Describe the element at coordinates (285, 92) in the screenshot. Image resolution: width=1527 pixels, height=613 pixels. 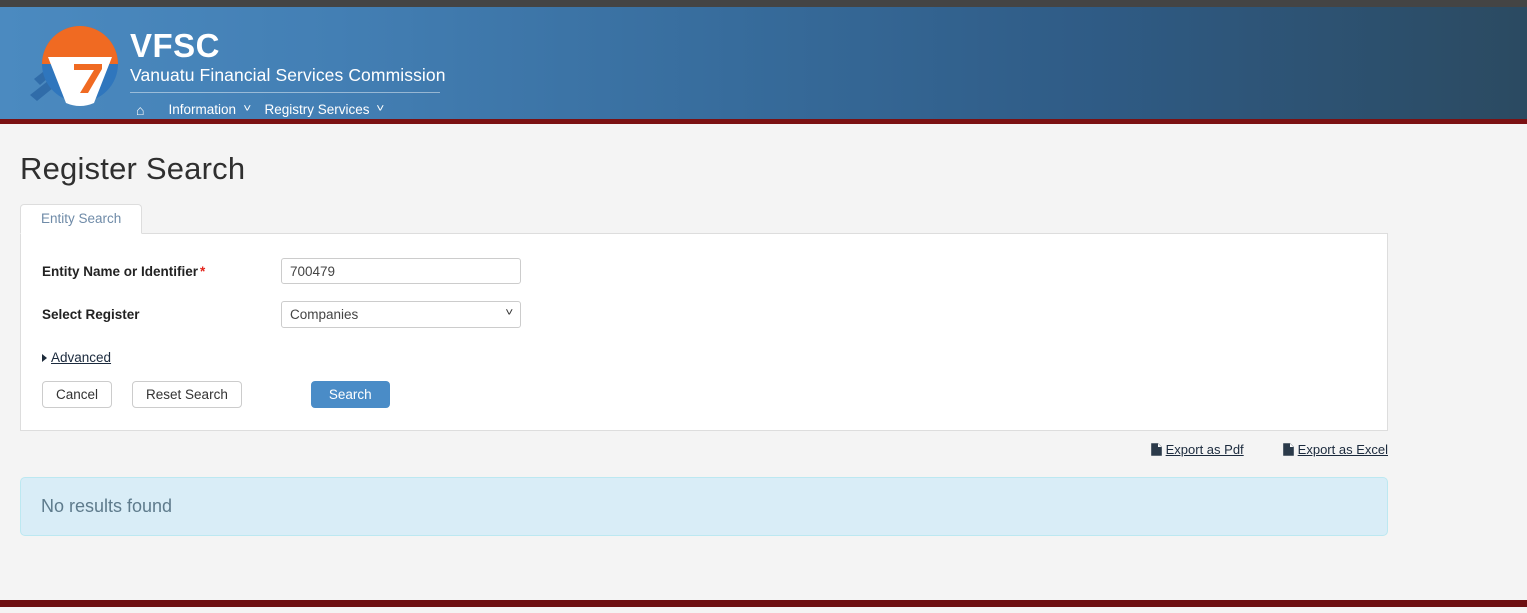
I see `header-divider` at that location.